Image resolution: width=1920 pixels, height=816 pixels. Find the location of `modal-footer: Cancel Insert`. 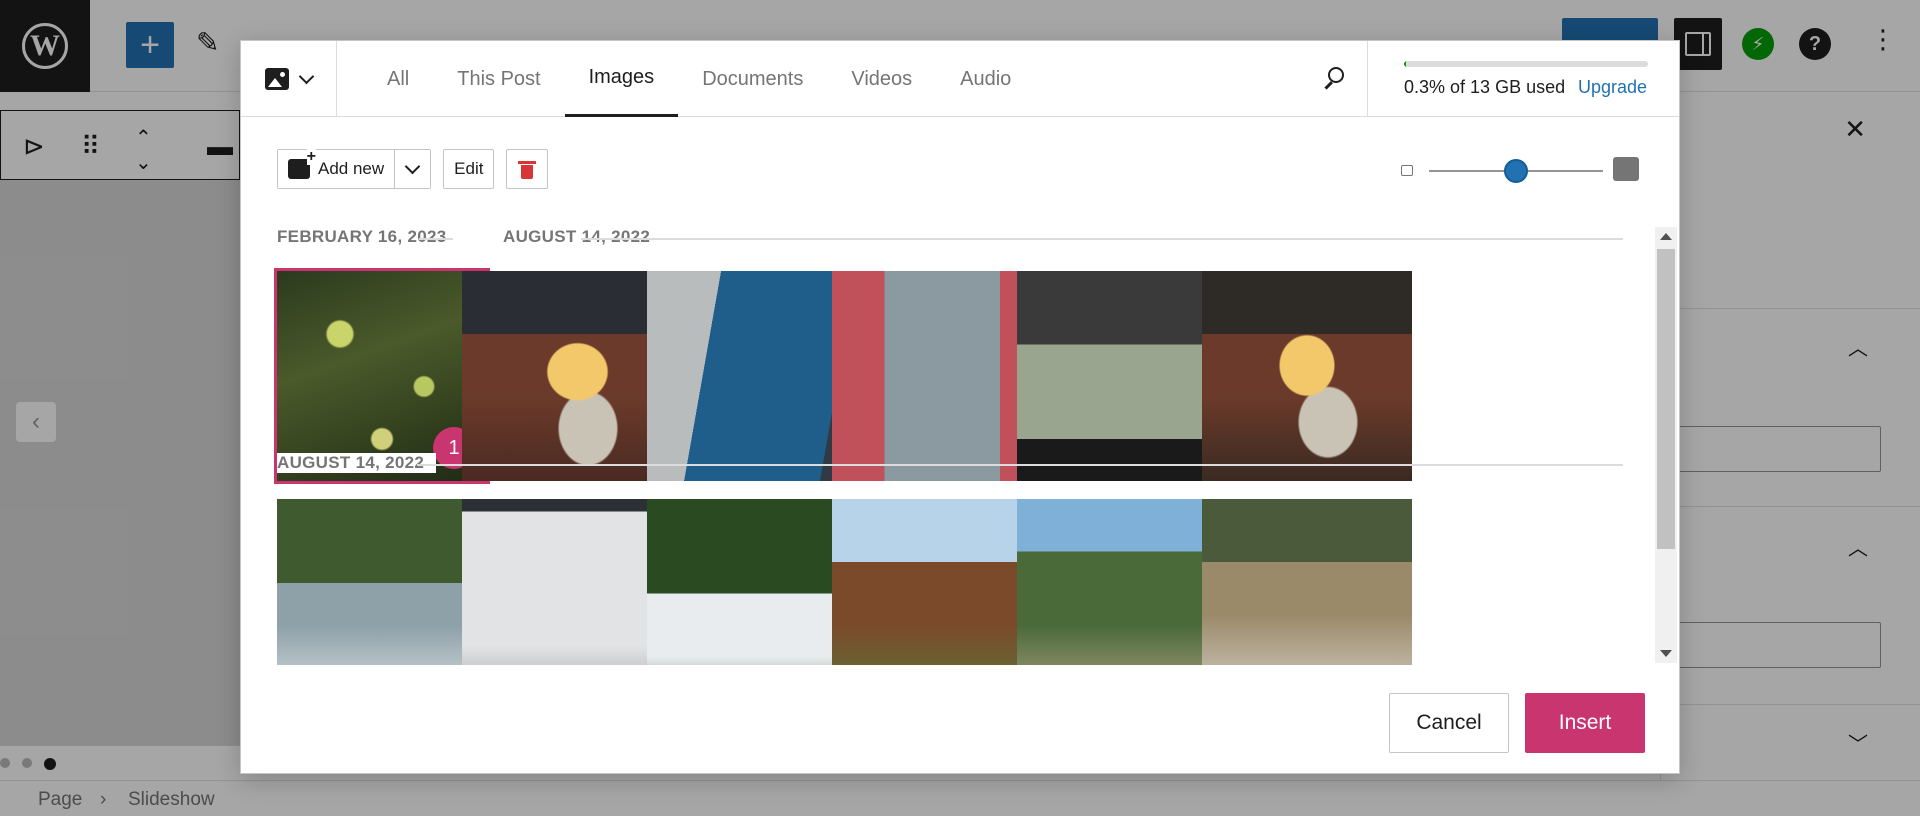

modal-footer: Cancel Insert is located at coordinates (960, 719).